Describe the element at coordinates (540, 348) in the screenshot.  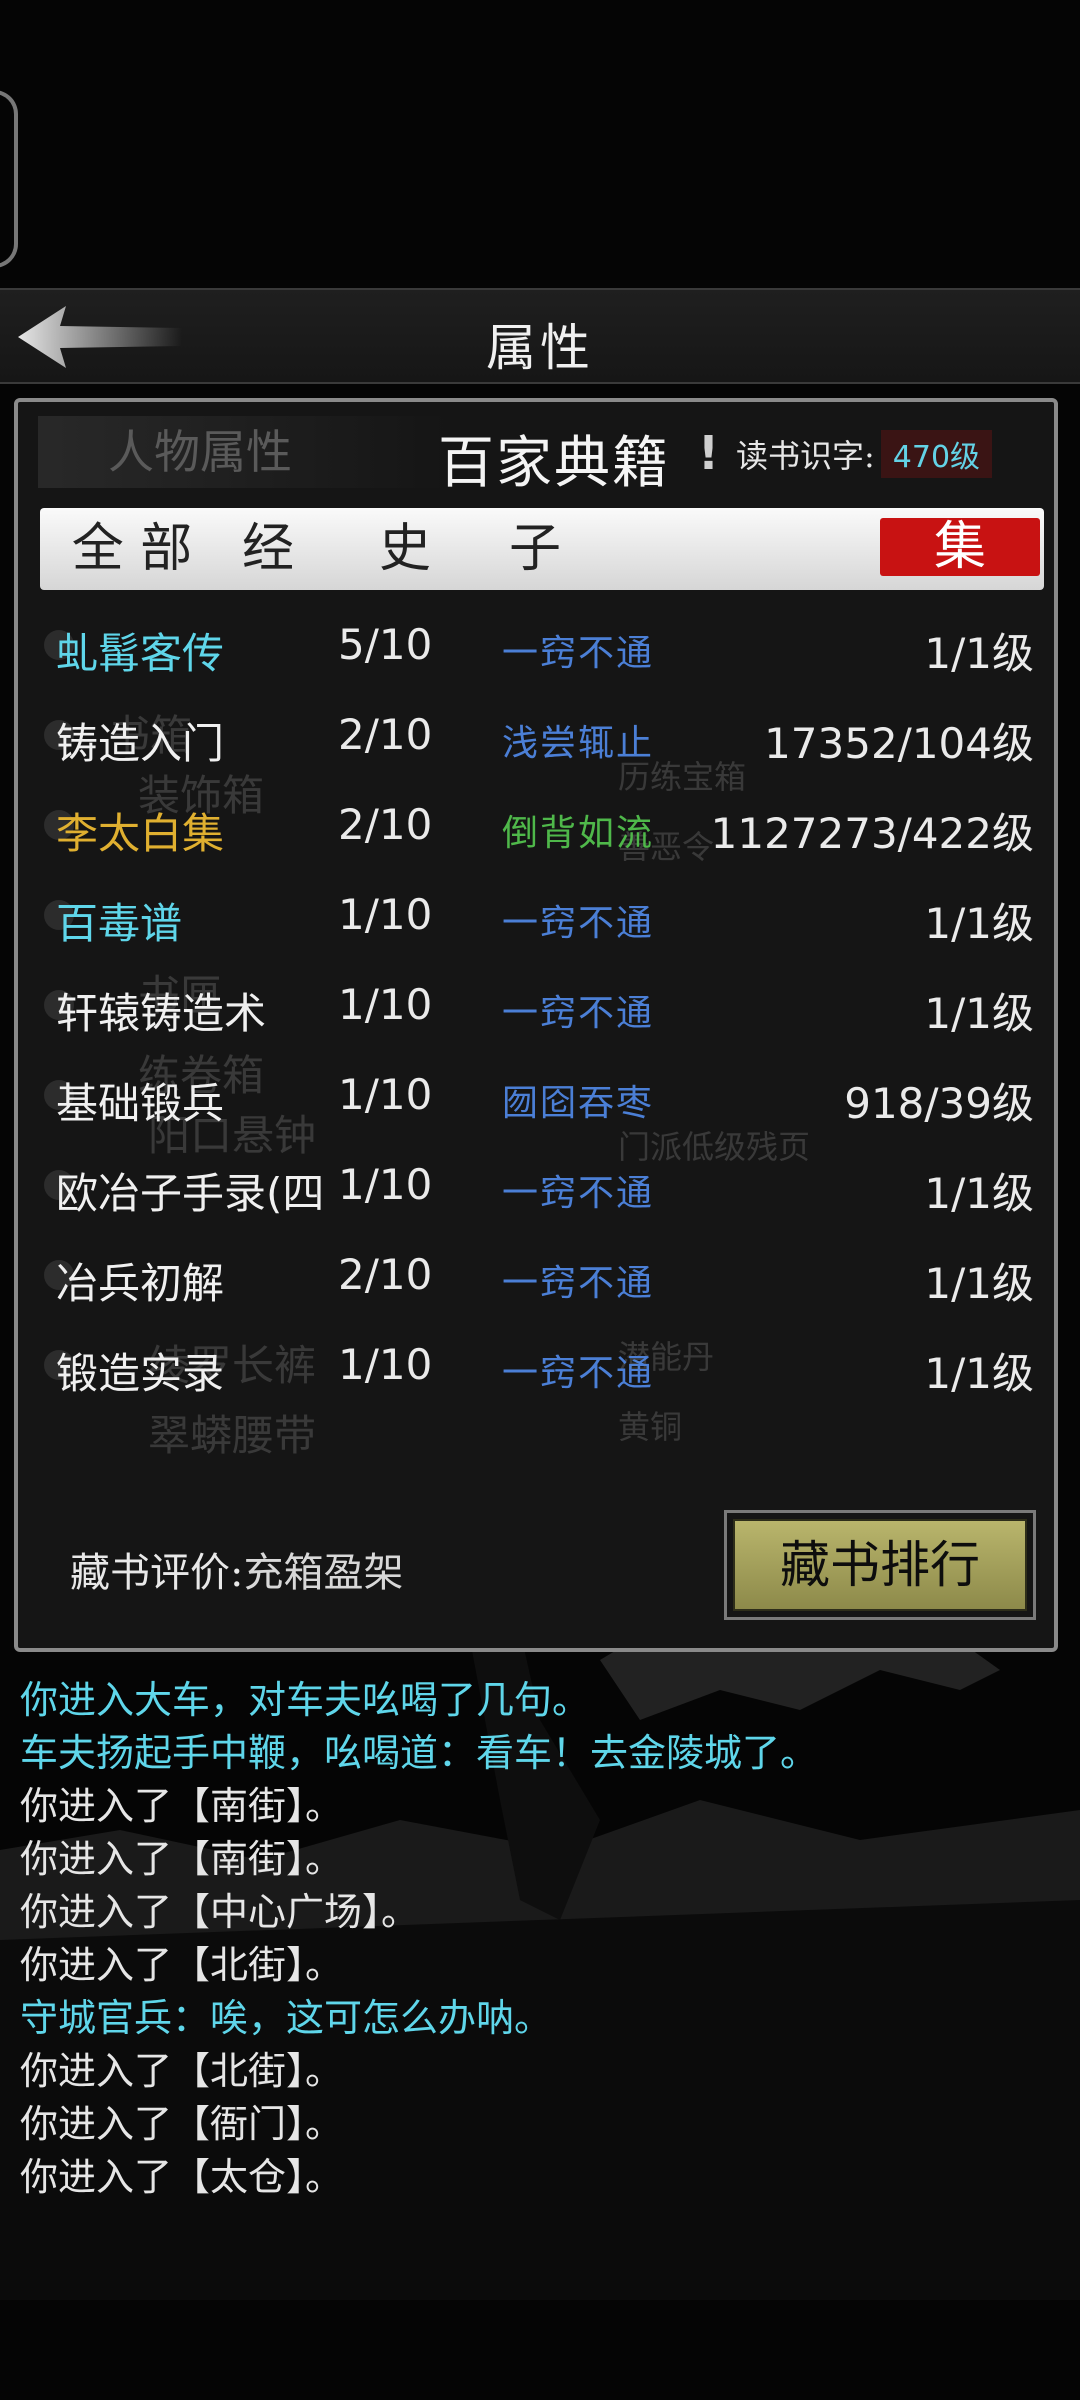
I see `page-title: 属性` at that location.